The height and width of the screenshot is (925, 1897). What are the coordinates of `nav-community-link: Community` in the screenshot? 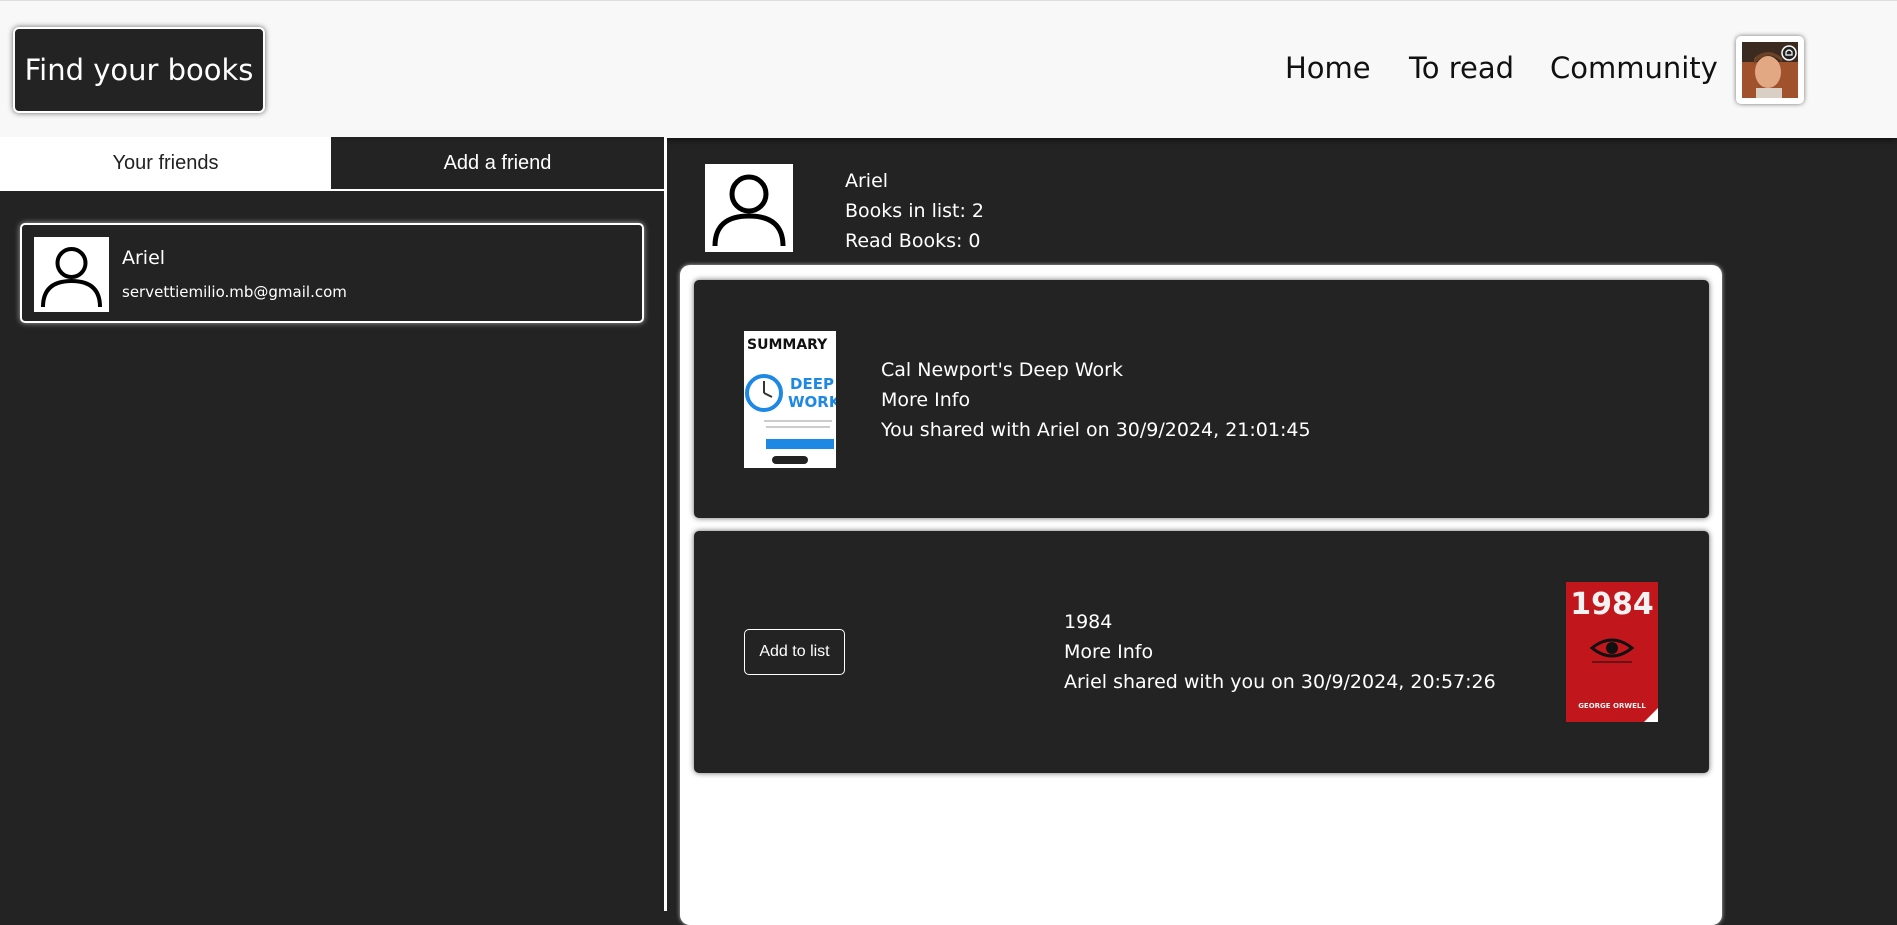 It's located at (1634, 68).